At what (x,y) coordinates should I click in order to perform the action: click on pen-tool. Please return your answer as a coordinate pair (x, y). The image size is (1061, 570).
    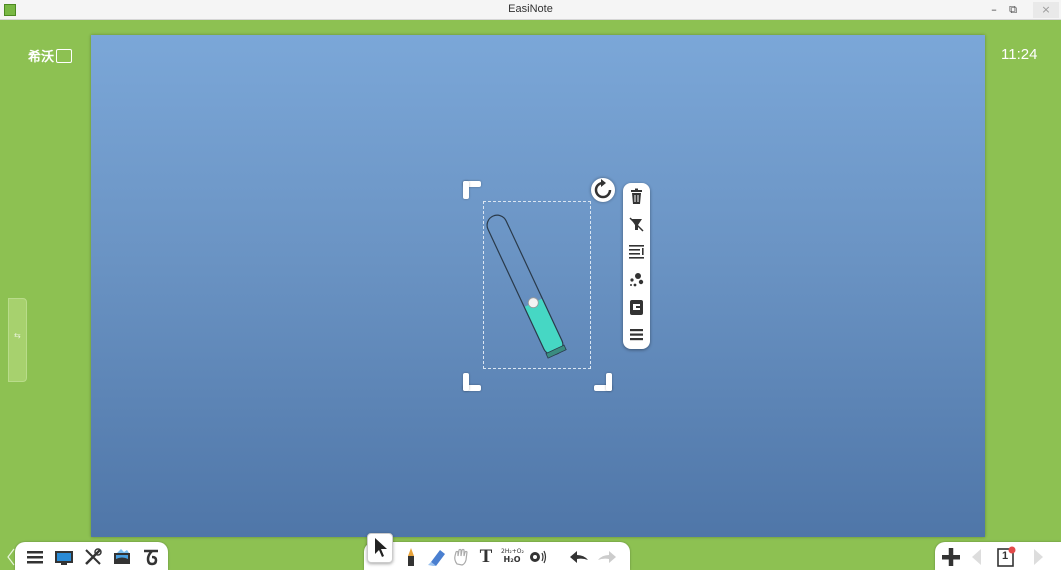
    Looking at the image, I should click on (411, 557).